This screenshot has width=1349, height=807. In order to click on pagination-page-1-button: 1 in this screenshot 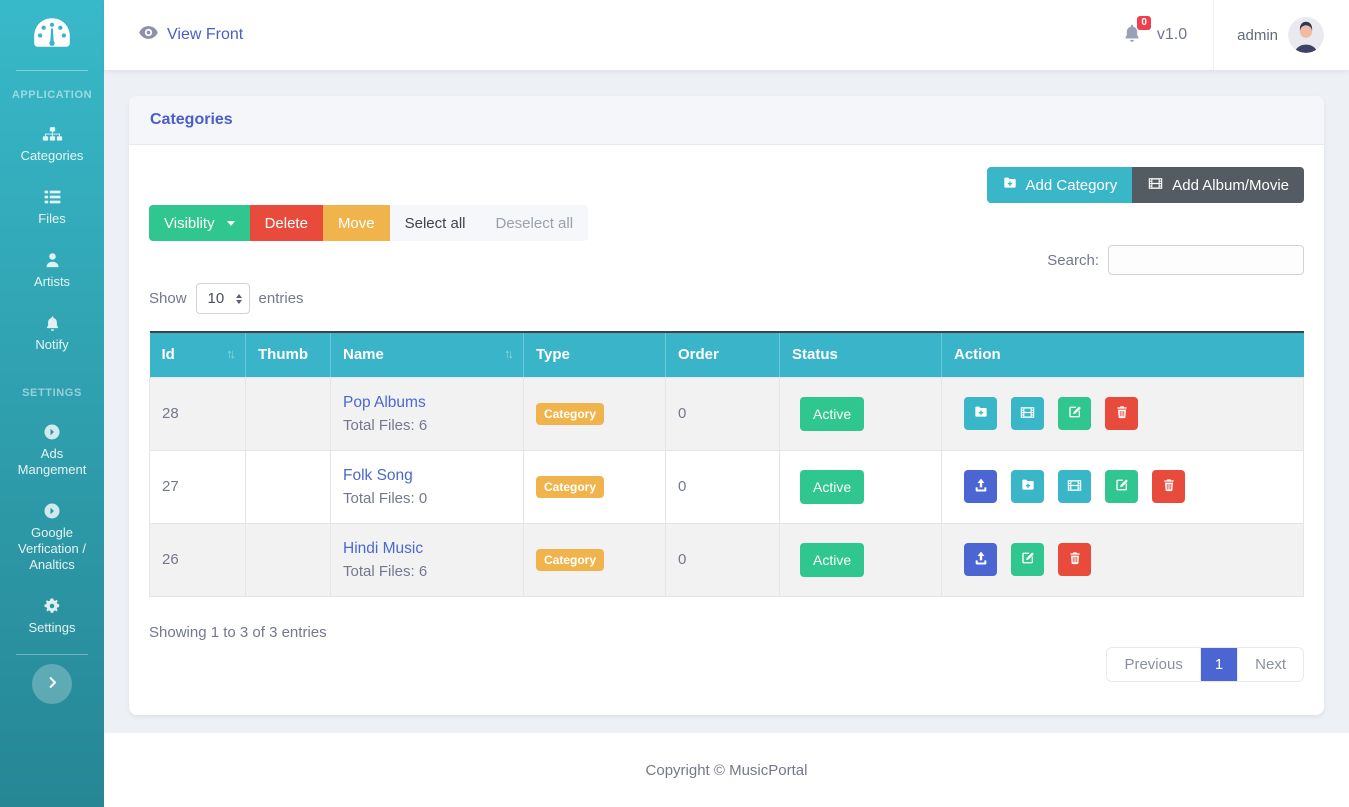, I will do `click(1218, 664)`.